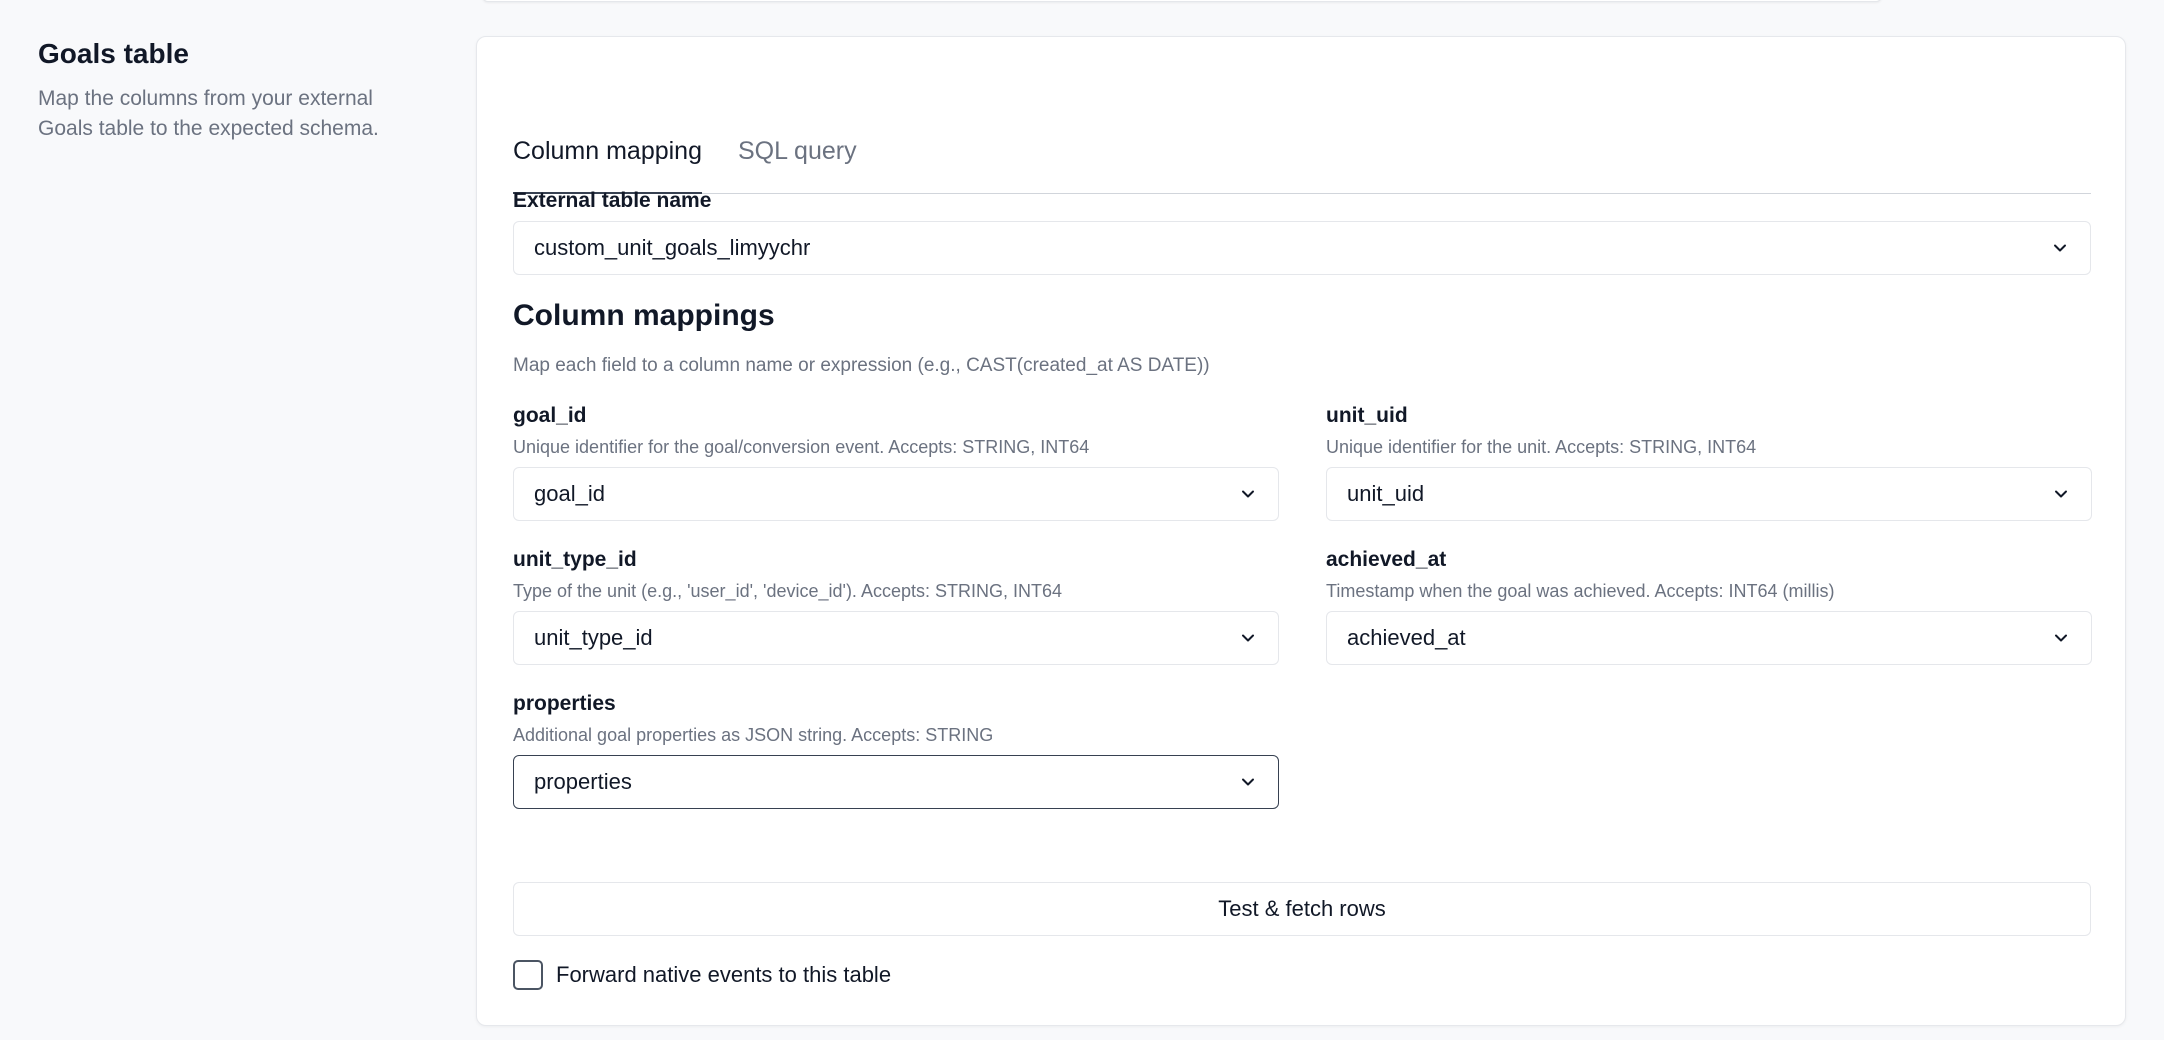 This screenshot has width=2164, height=1040. I want to click on field-properties-label: properties, so click(564, 703).